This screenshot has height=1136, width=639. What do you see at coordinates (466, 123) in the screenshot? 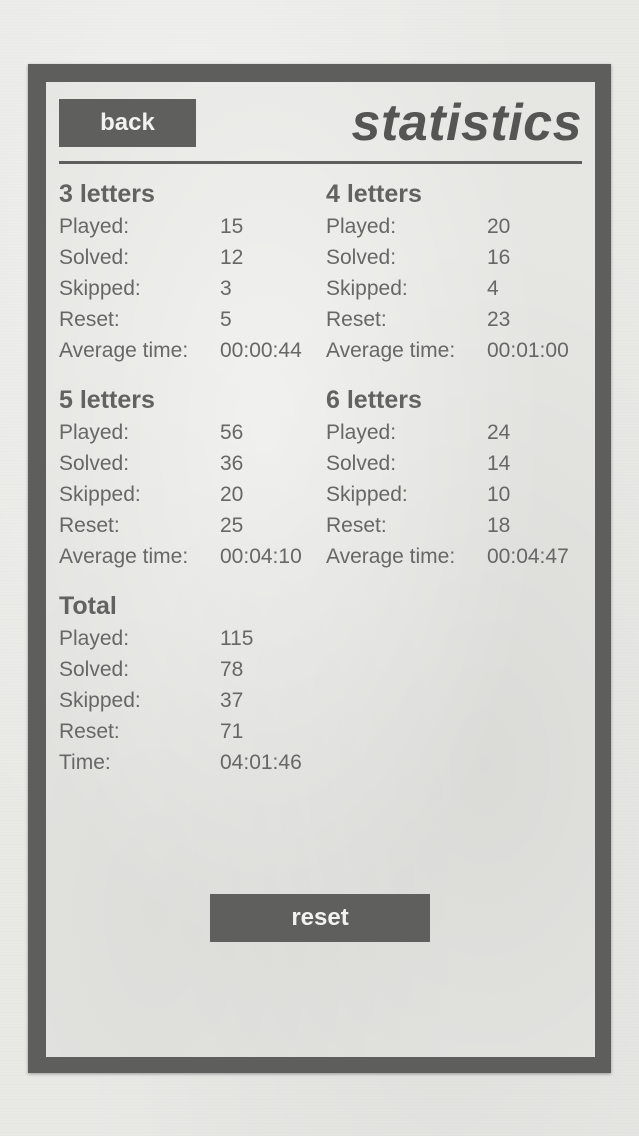
I see `page-title: statistics` at bounding box center [466, 123].